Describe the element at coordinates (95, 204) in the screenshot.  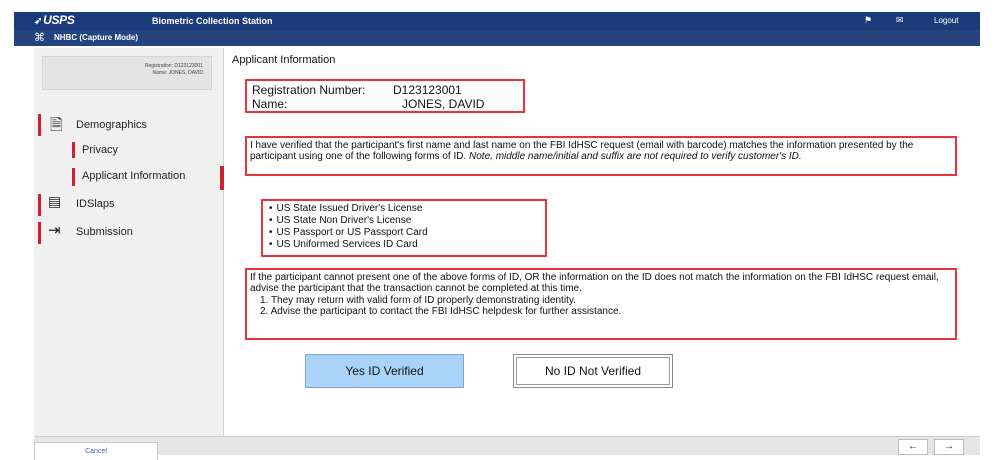
I see `sidebar-item-label: IDSlaps` at that location.